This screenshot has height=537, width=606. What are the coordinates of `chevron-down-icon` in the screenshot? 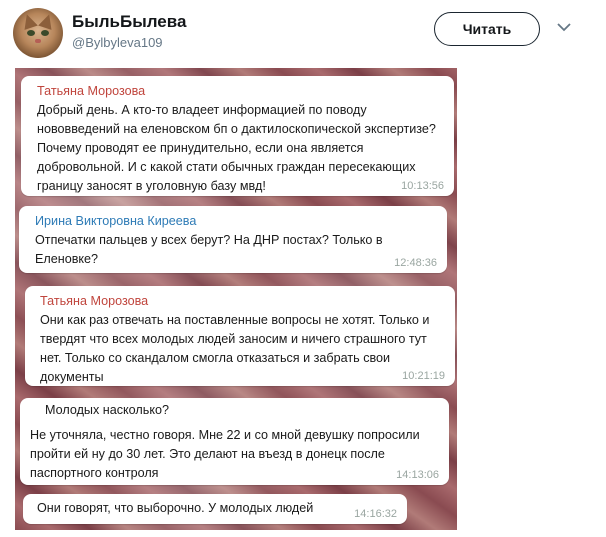 It's located at (564, 27).